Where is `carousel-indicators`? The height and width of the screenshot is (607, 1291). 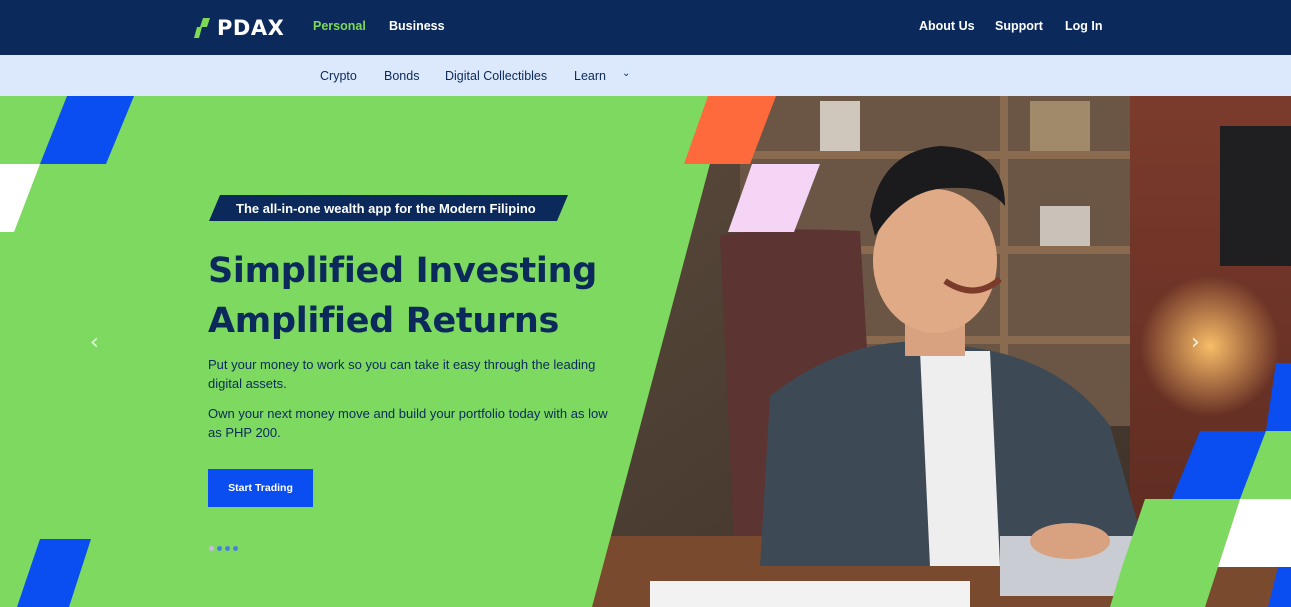 carousel-indicators is located at coordinates (223, 548).